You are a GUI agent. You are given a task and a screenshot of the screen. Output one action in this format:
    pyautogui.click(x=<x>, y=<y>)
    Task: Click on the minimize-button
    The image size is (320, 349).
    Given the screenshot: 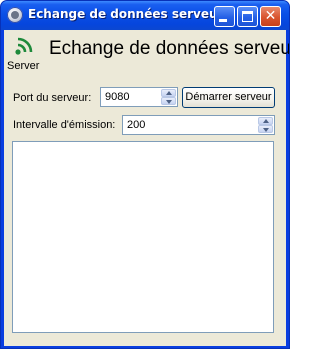 What is the action you would take?
    pyautogui.click(x=224, y=16)
    